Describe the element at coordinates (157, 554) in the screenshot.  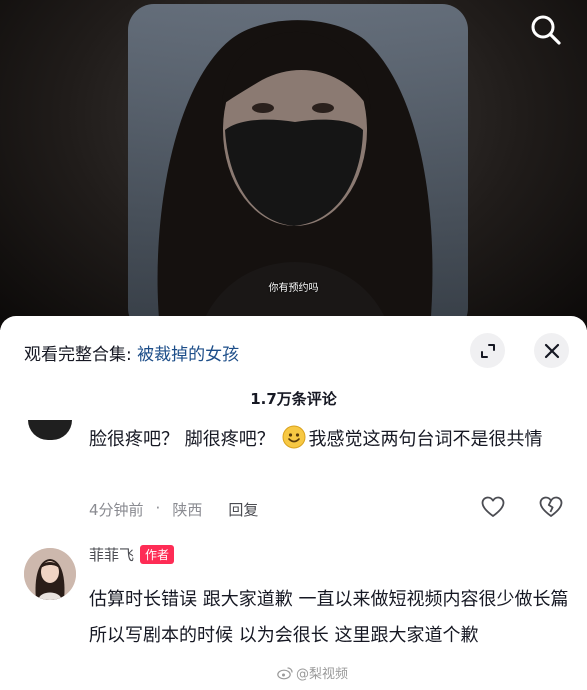
I see `author-badge: 作者` at that location.